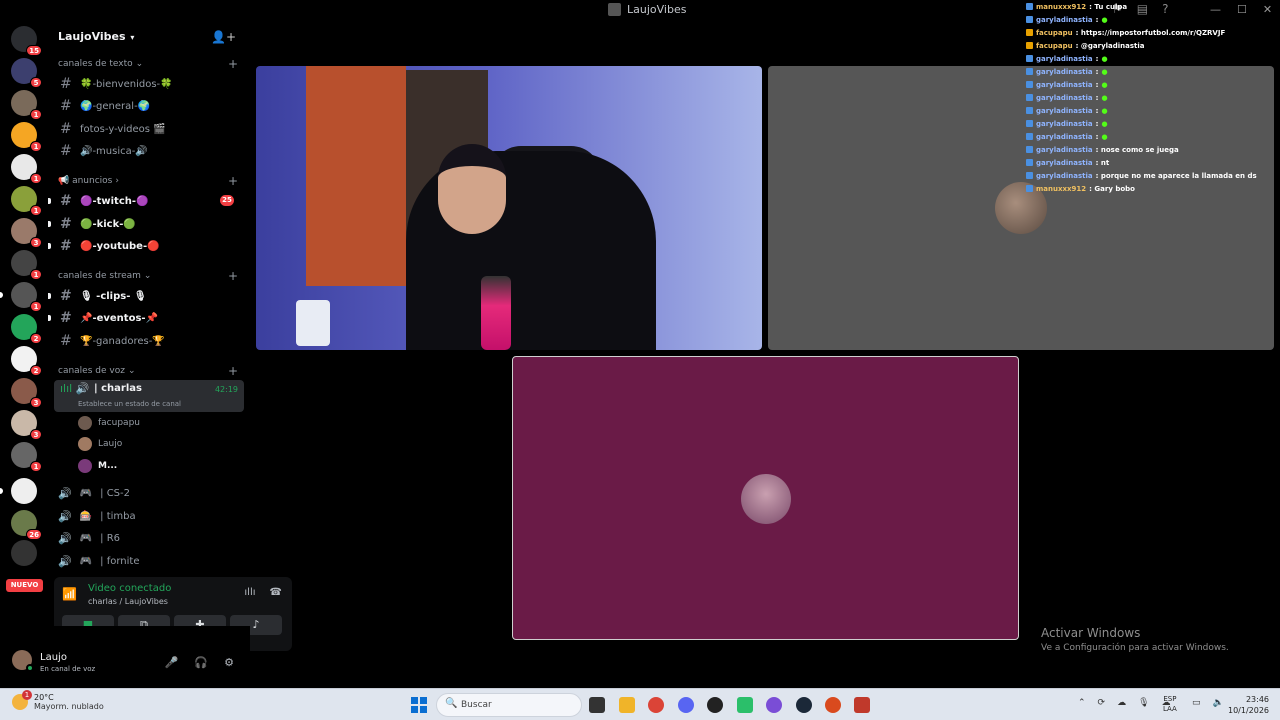 The width and height of the screenshot is (1280, 720). Describe the element at coordinates (89, 538) in the screenshot. I see `voice-channel-r6: 🔊 🎮 | R6` at that location.